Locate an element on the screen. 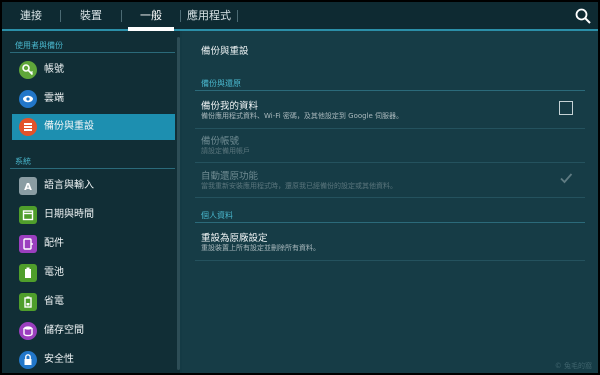 This screenshot has width=600, height=375. cloud-icon is located at coordinates (28, 99).